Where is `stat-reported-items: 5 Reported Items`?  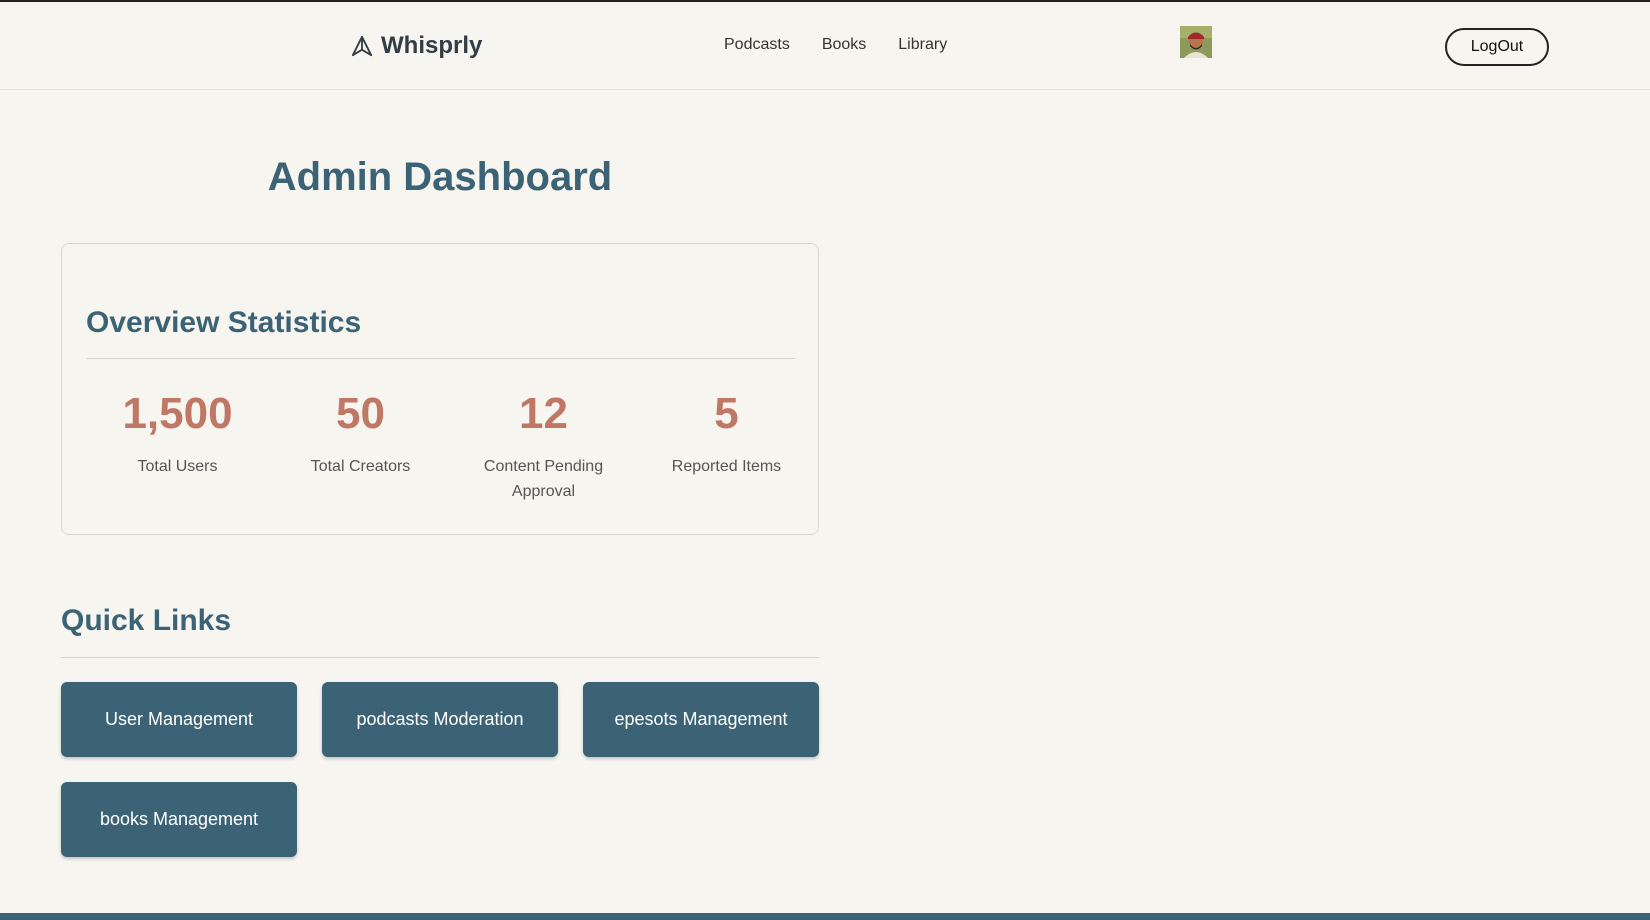
stat-reported-items: 5 Reported Items is located at coordinates (726, 448).